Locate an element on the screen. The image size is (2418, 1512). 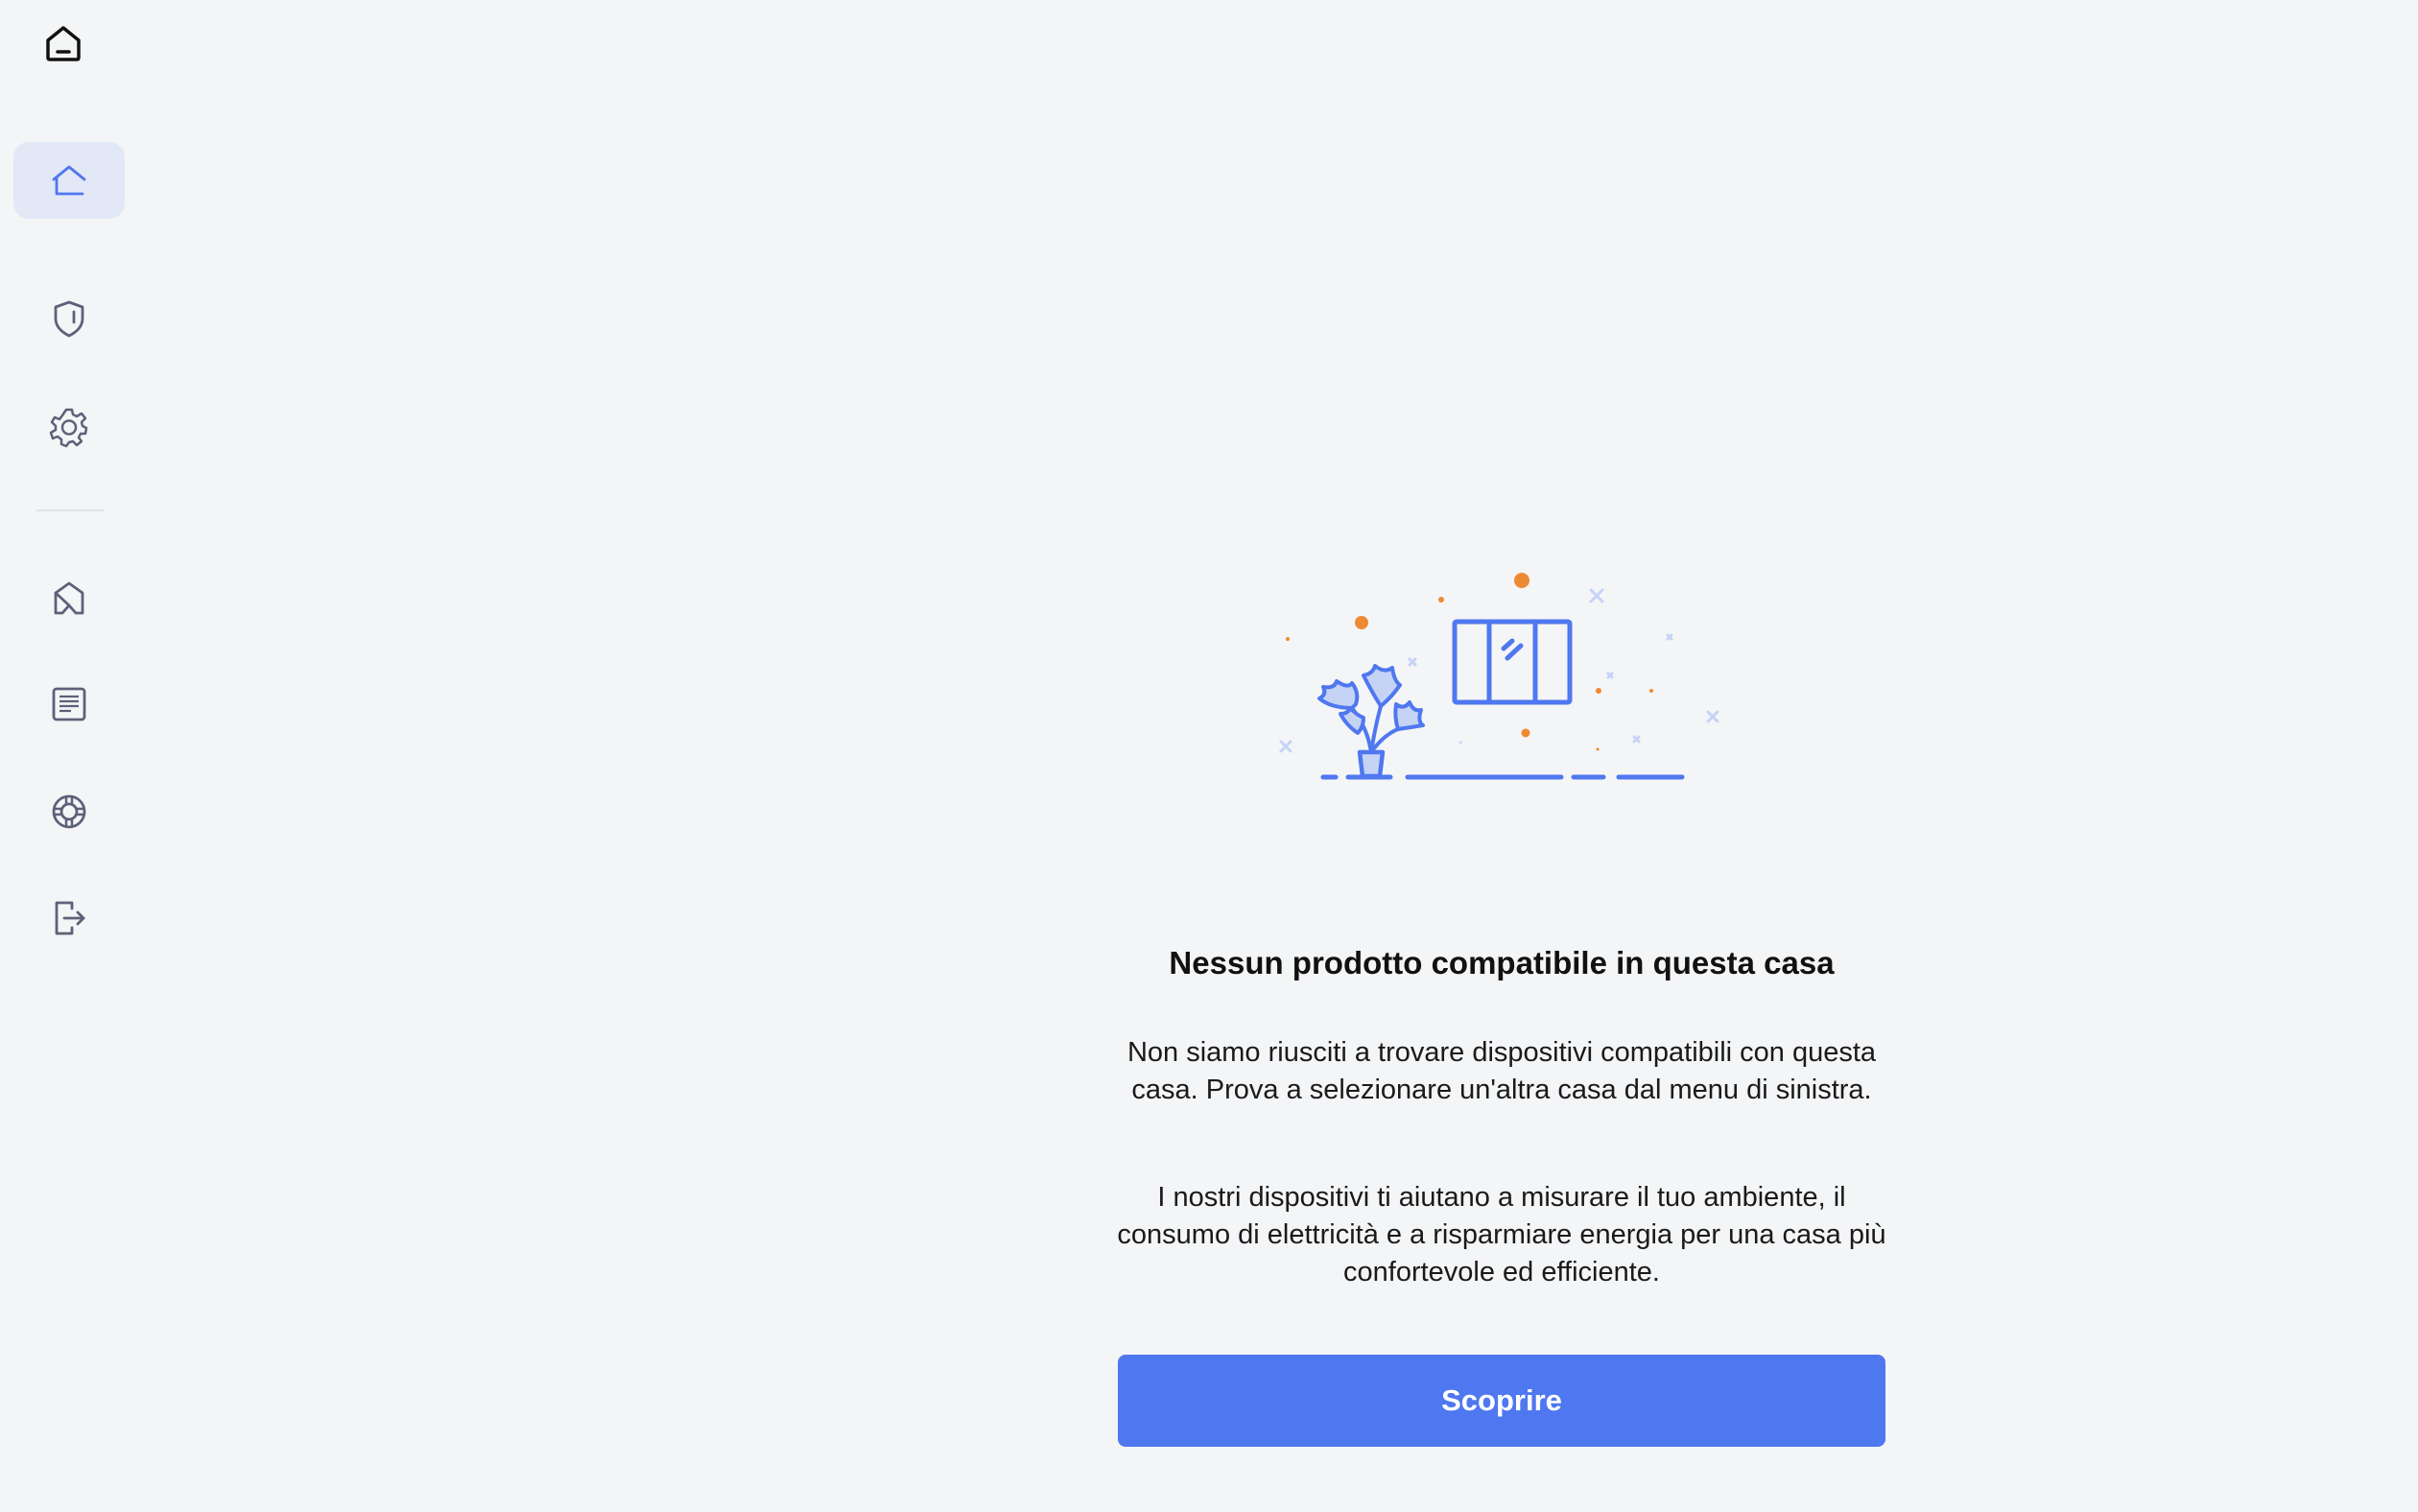
sidebar-item-settings is located at coordinates (69, 426).